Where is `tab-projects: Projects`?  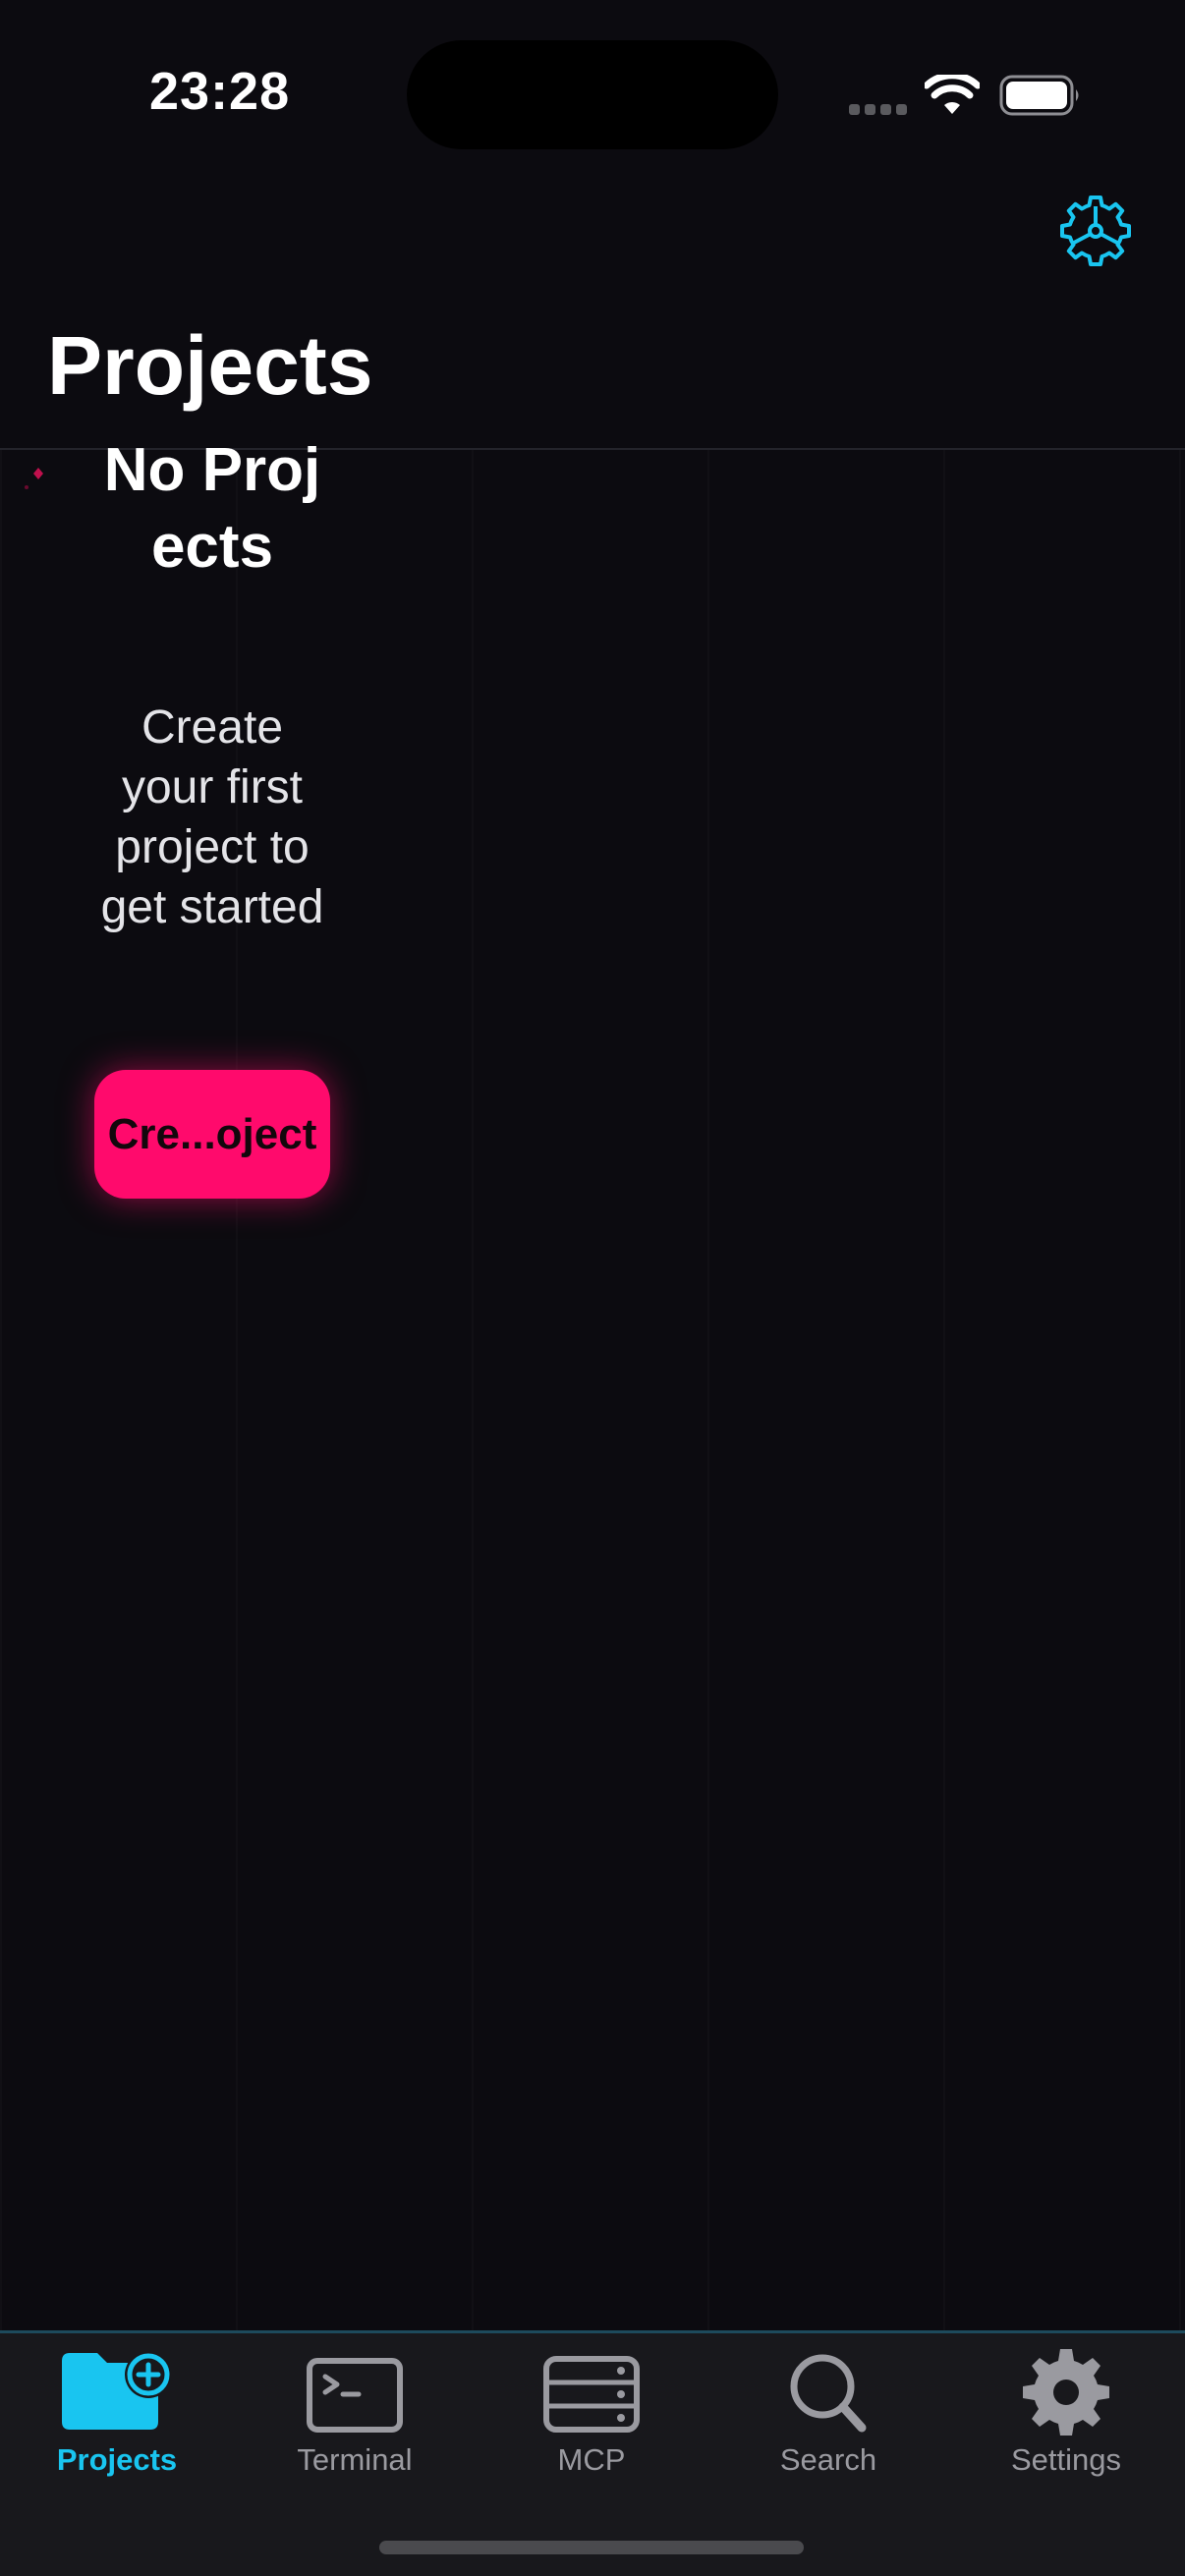
tab-projects: Projects is located at coordinates (117, 2416).